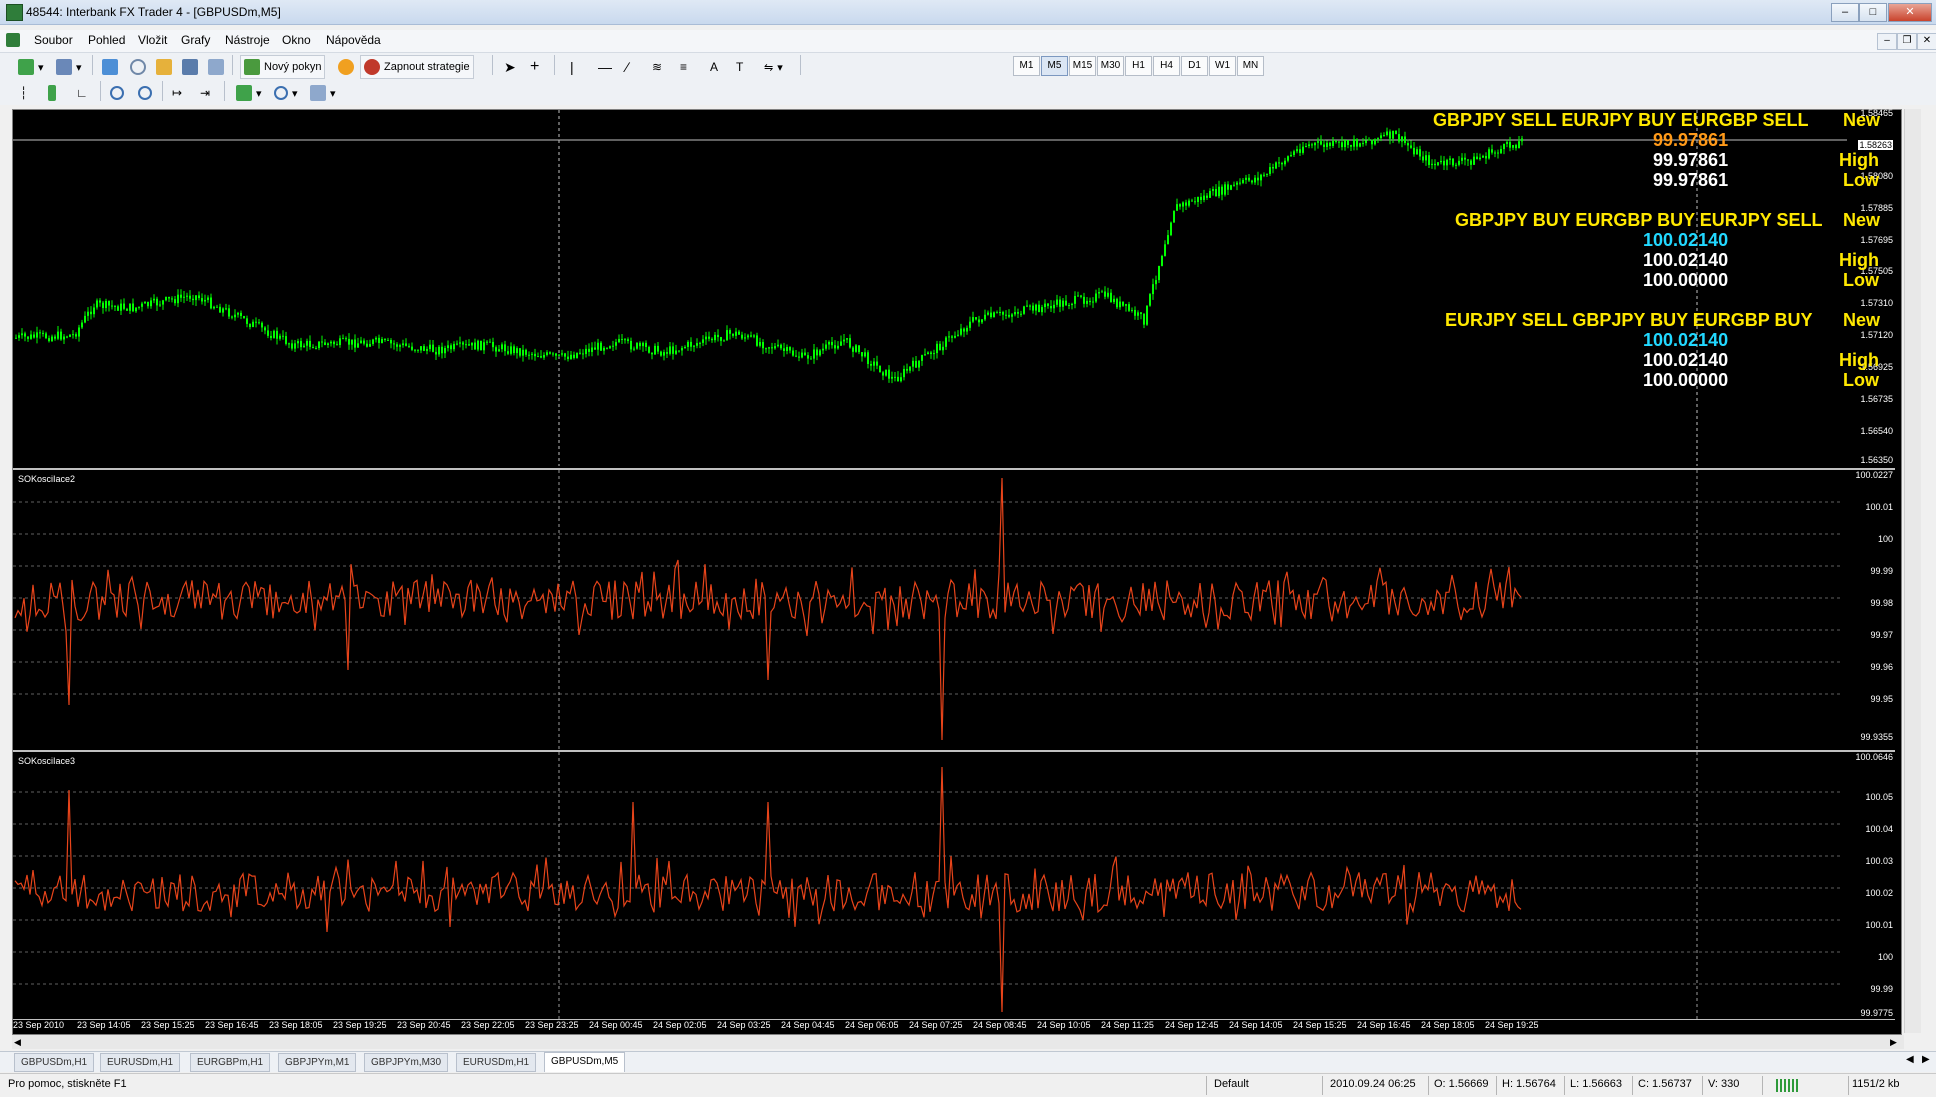 The width and height of the screenshot is (1936, 1097). I want to click on menu-vlozit: Vložit, so click(152, 40).